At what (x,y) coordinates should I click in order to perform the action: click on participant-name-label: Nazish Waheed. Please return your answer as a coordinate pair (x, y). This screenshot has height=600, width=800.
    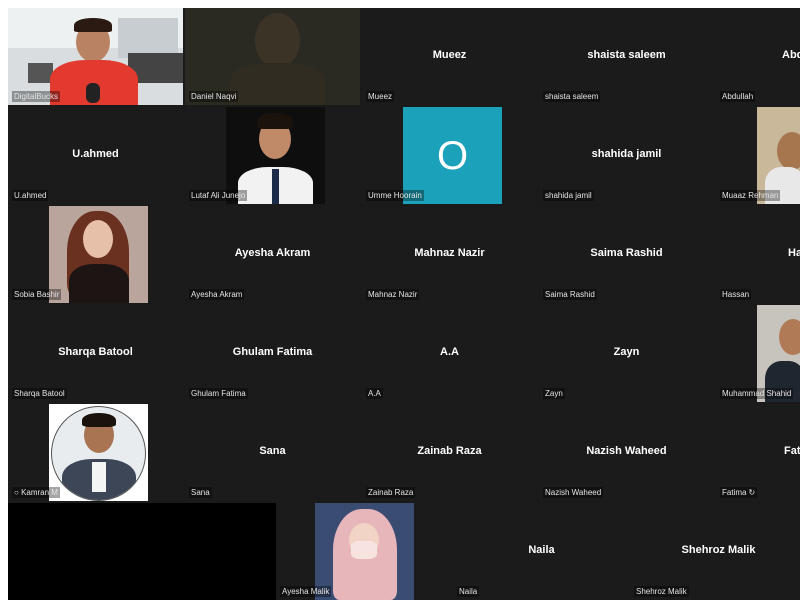
    Looking at the image, I should click on (573, 492).